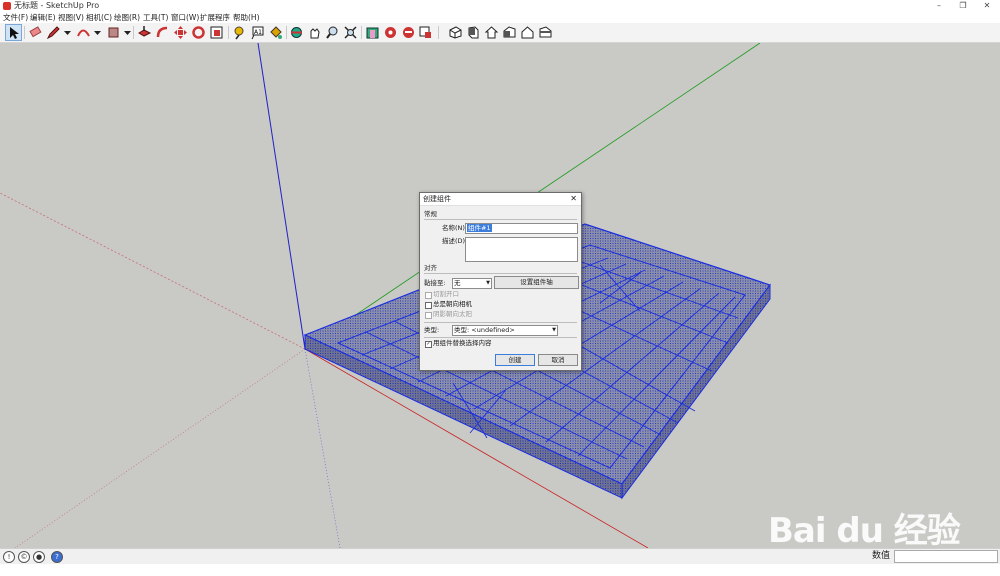 The height and width of the screenshot is (576, 1000). I want to click on warehouse-icon, so click(372, 32).